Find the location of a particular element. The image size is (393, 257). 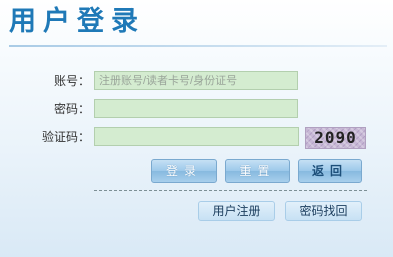

password-label: 密码： is located at coordinates (71, 109).